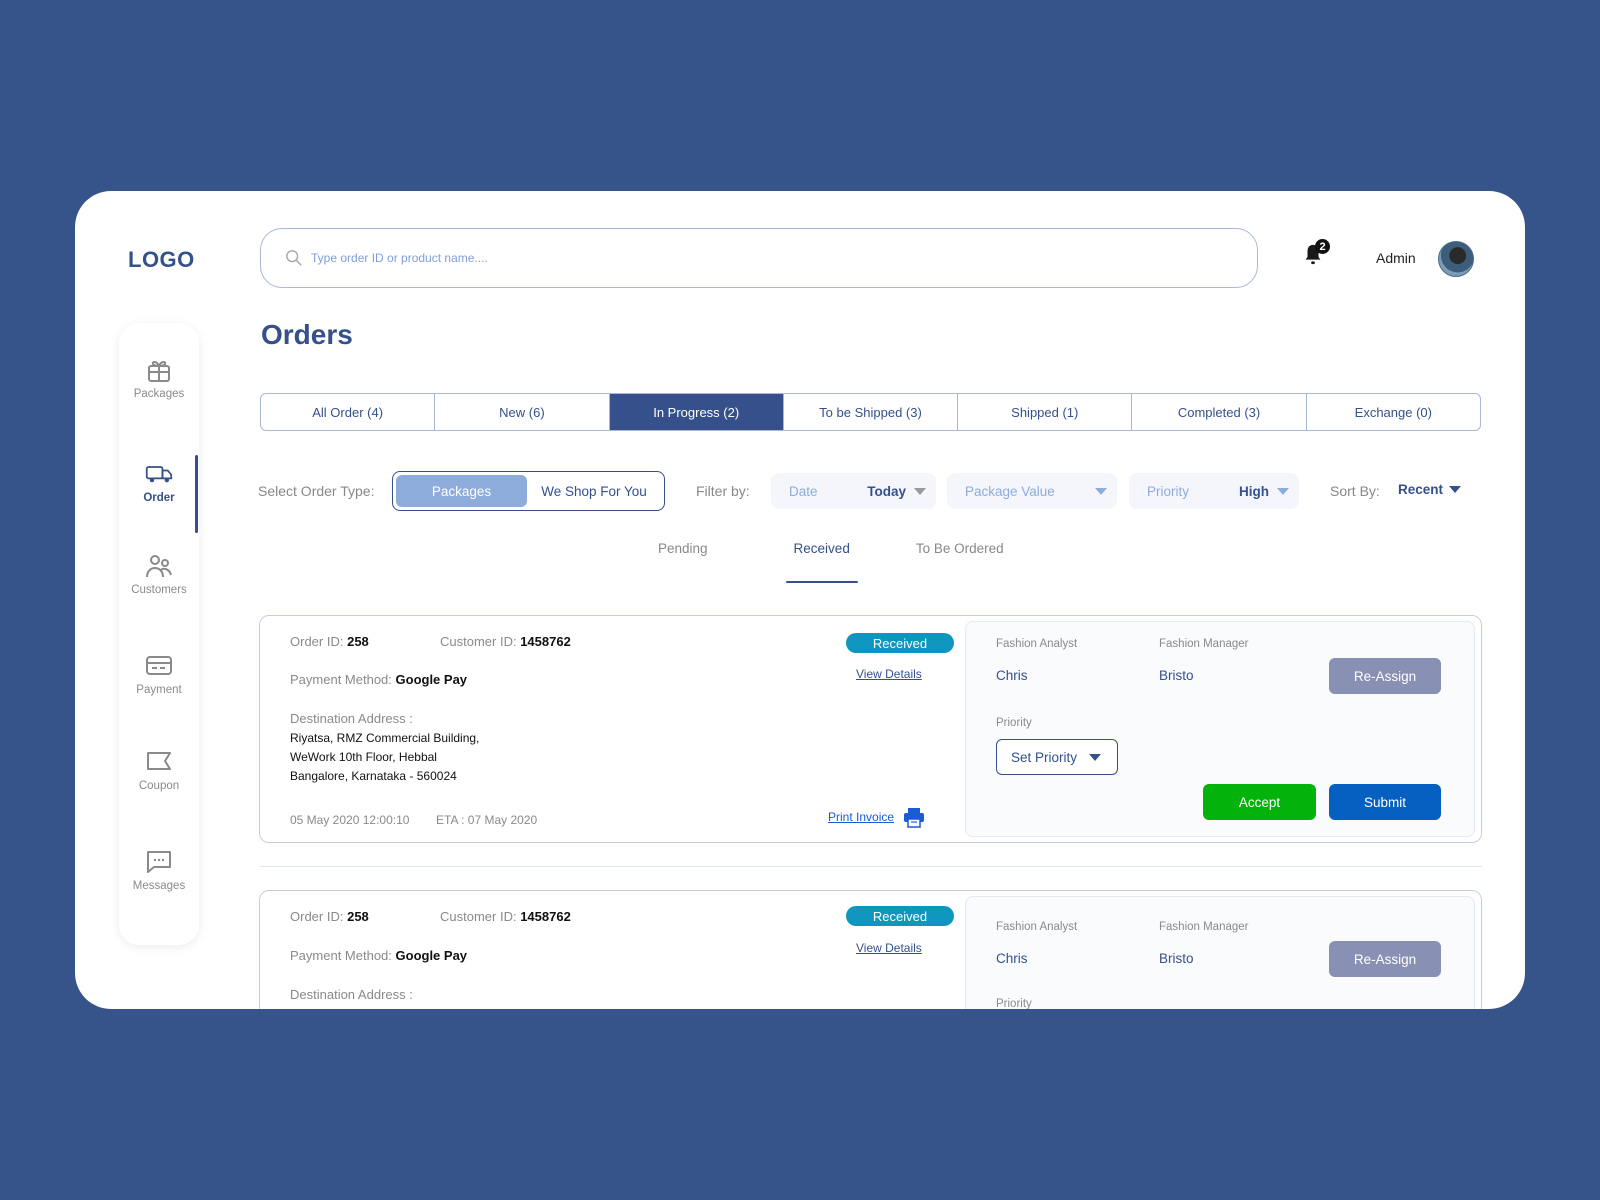  Describe the element at coordinates (363, 757) in the screenshot. I see `address-line: WeWork 10th Floor, Hebbal` at that location.